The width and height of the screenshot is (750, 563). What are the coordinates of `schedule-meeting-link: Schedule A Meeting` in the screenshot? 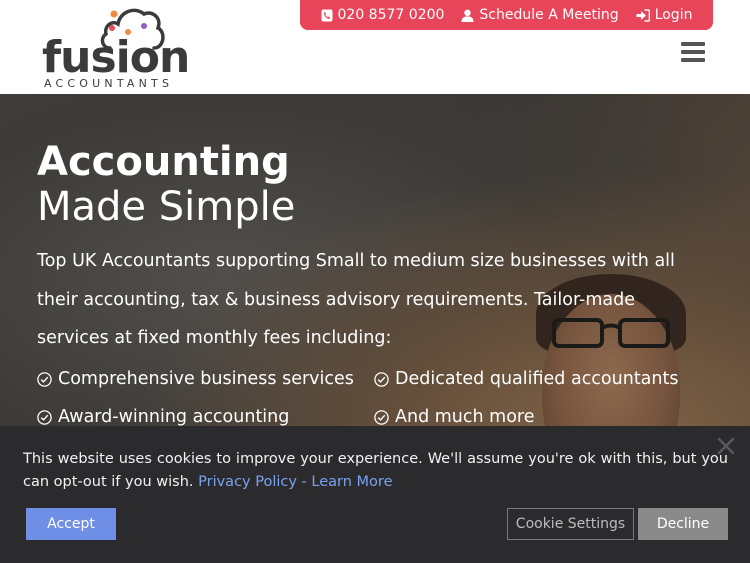 It's located at (540, 15).